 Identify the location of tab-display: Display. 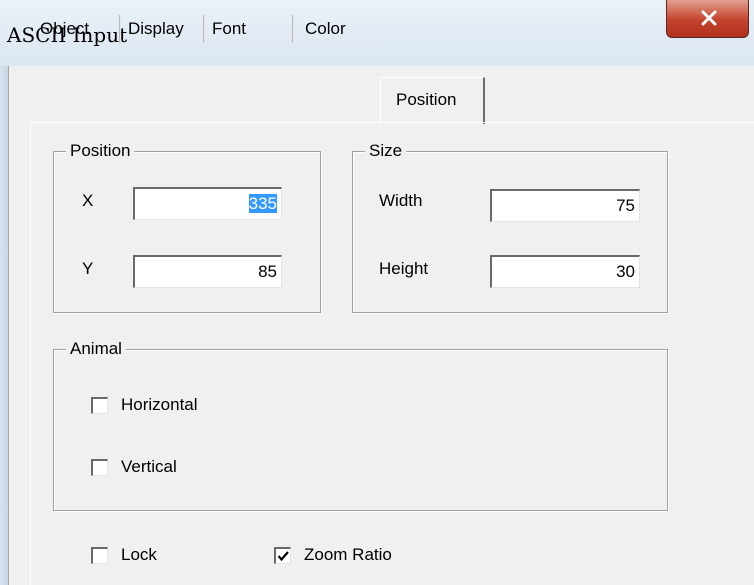
(163, 29).